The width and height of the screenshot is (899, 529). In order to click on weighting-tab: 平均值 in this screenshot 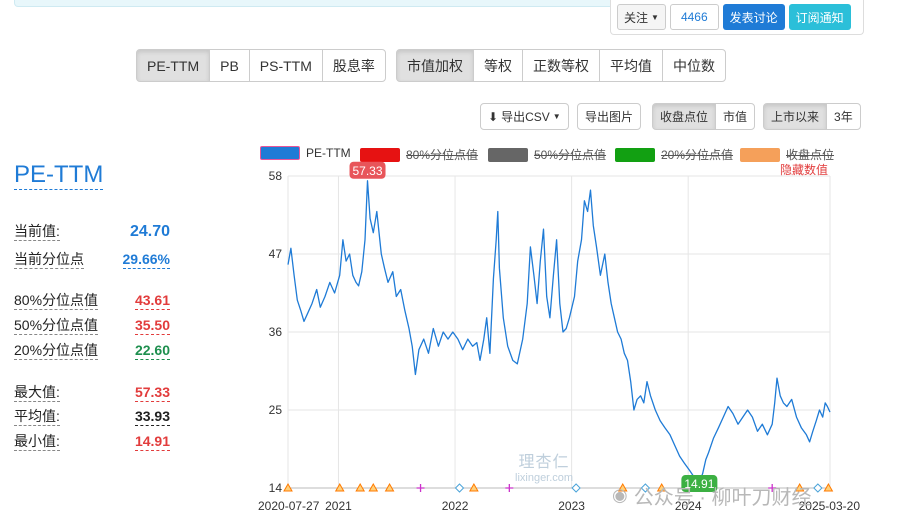, I will do `click(631, 65)`.